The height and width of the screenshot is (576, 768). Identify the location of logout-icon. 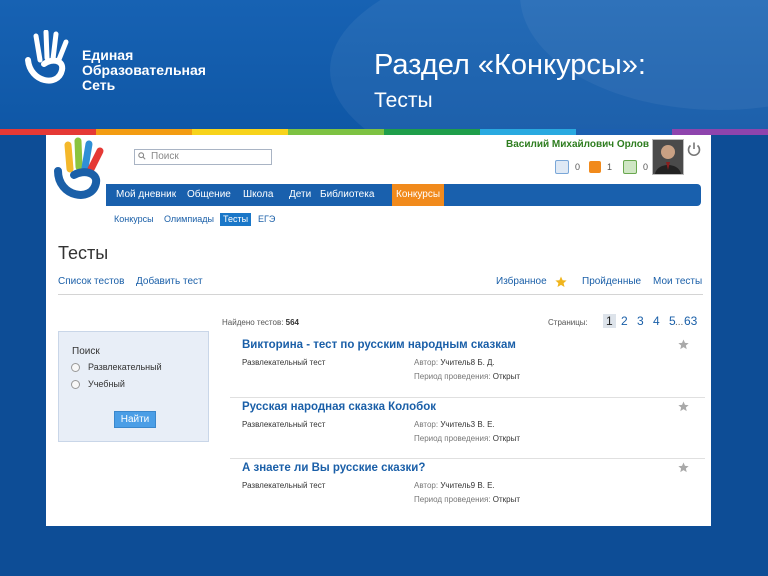
(694, 149).